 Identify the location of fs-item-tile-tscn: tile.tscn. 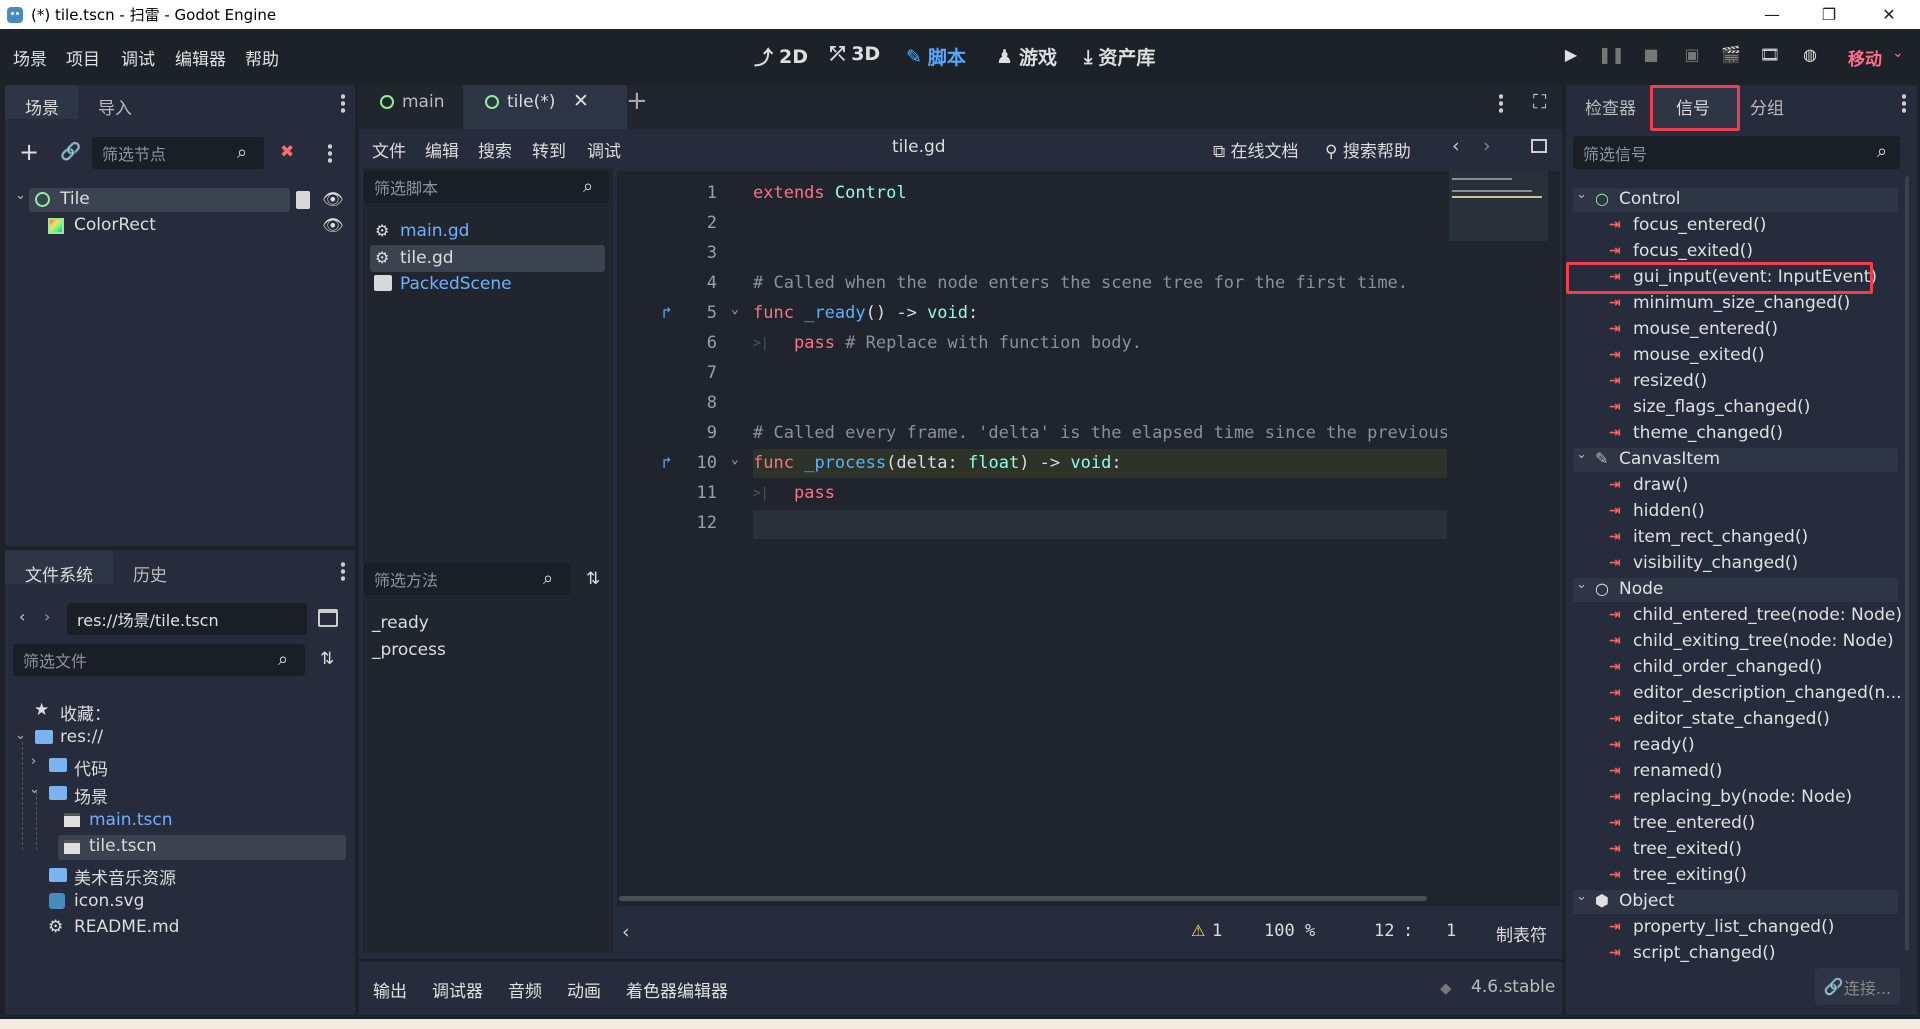
(123, 846).